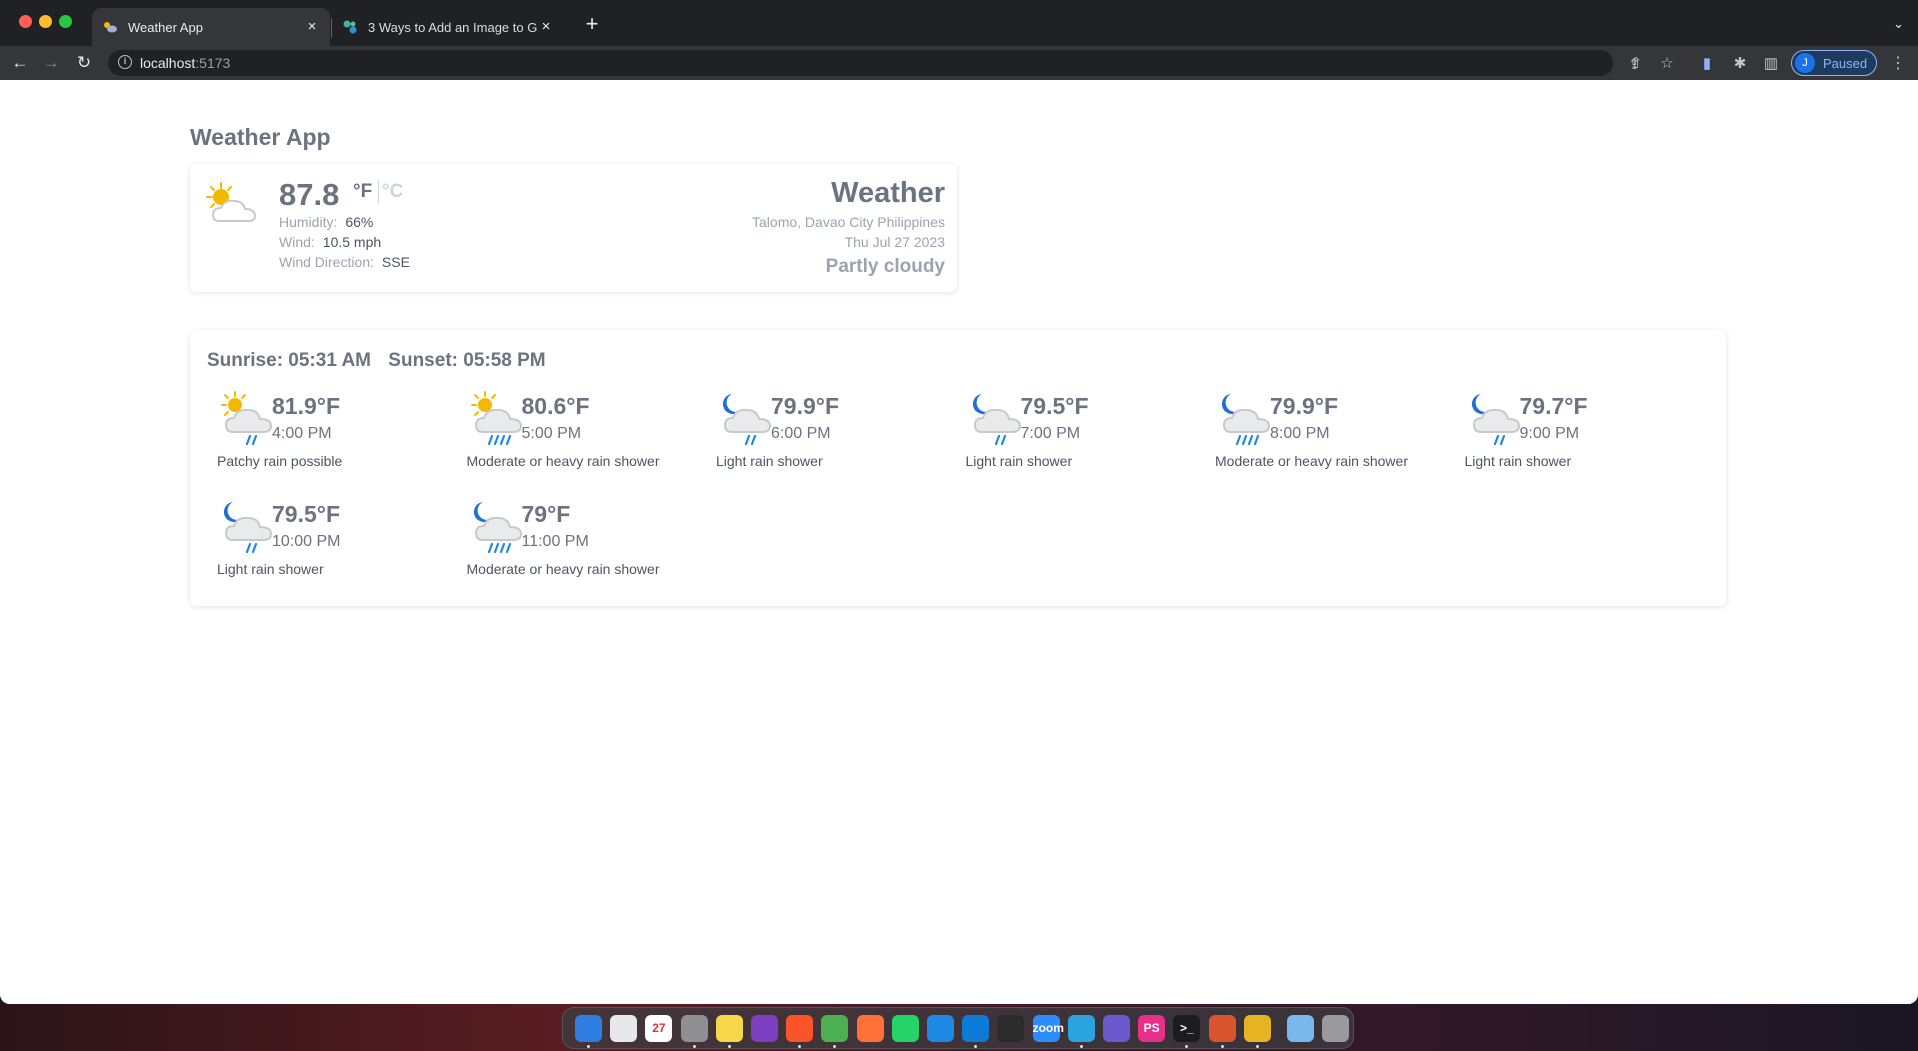  What do you see at coordinates (45, 21) in the screenshot?
I see `minimize-window-button` at bounding box center [45, 21].